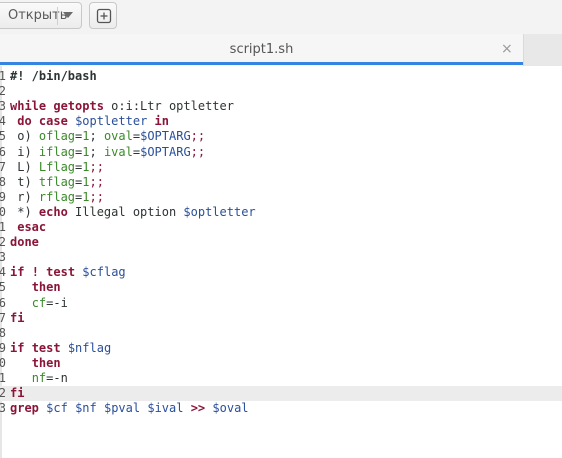 The width and height of the screenshot is (562, 458). What do you see at coordinates (281, 394) in the screenshot?
I see `code-line: 2 fi` at bounding box center [281, 394].